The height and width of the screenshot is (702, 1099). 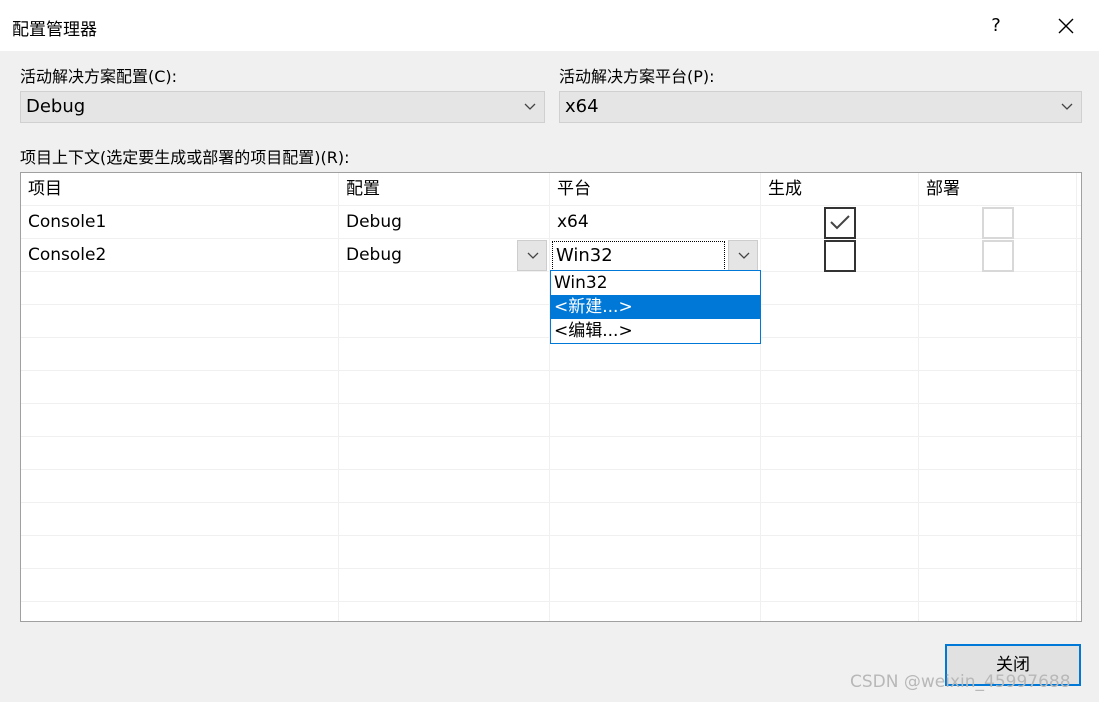 I want to click on active-platform-label: 活动解决方案平台(P):, so click(x=637, y=76).